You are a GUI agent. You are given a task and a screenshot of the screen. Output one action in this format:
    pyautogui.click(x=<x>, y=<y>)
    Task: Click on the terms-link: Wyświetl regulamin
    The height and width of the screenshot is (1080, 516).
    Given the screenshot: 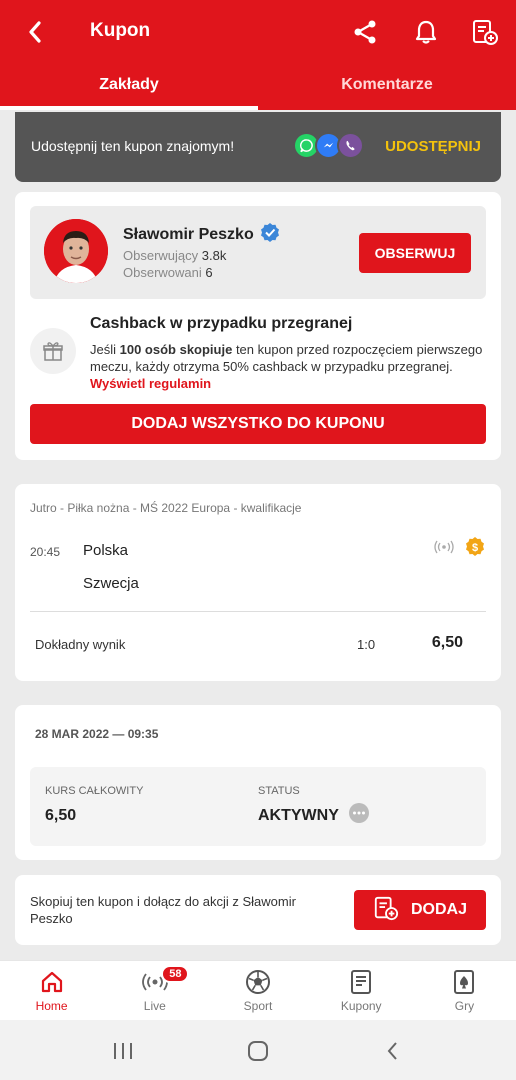 What is the action you would take?
    pyautogui.click(x=150, y=383)
    